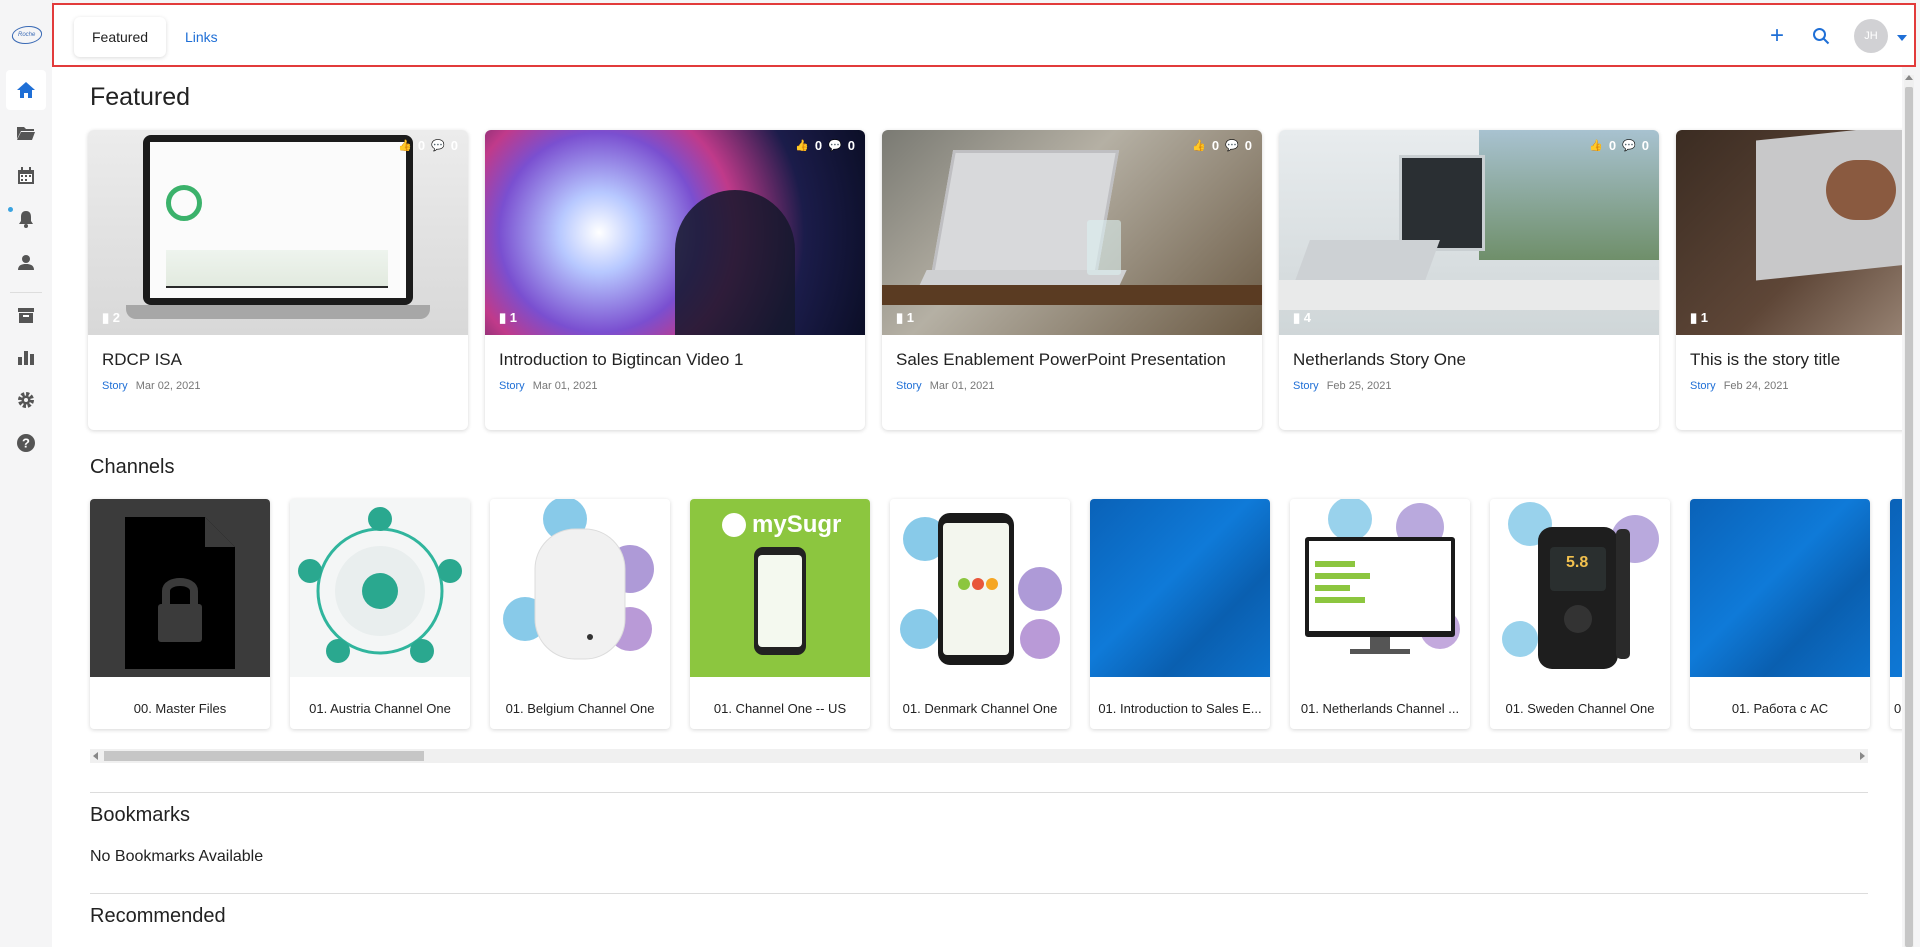 The image size is (1920, 947). Describe the element at coordinates (1577, 562) in the screenshot. I see `meter-reading: 5.8` at that location.